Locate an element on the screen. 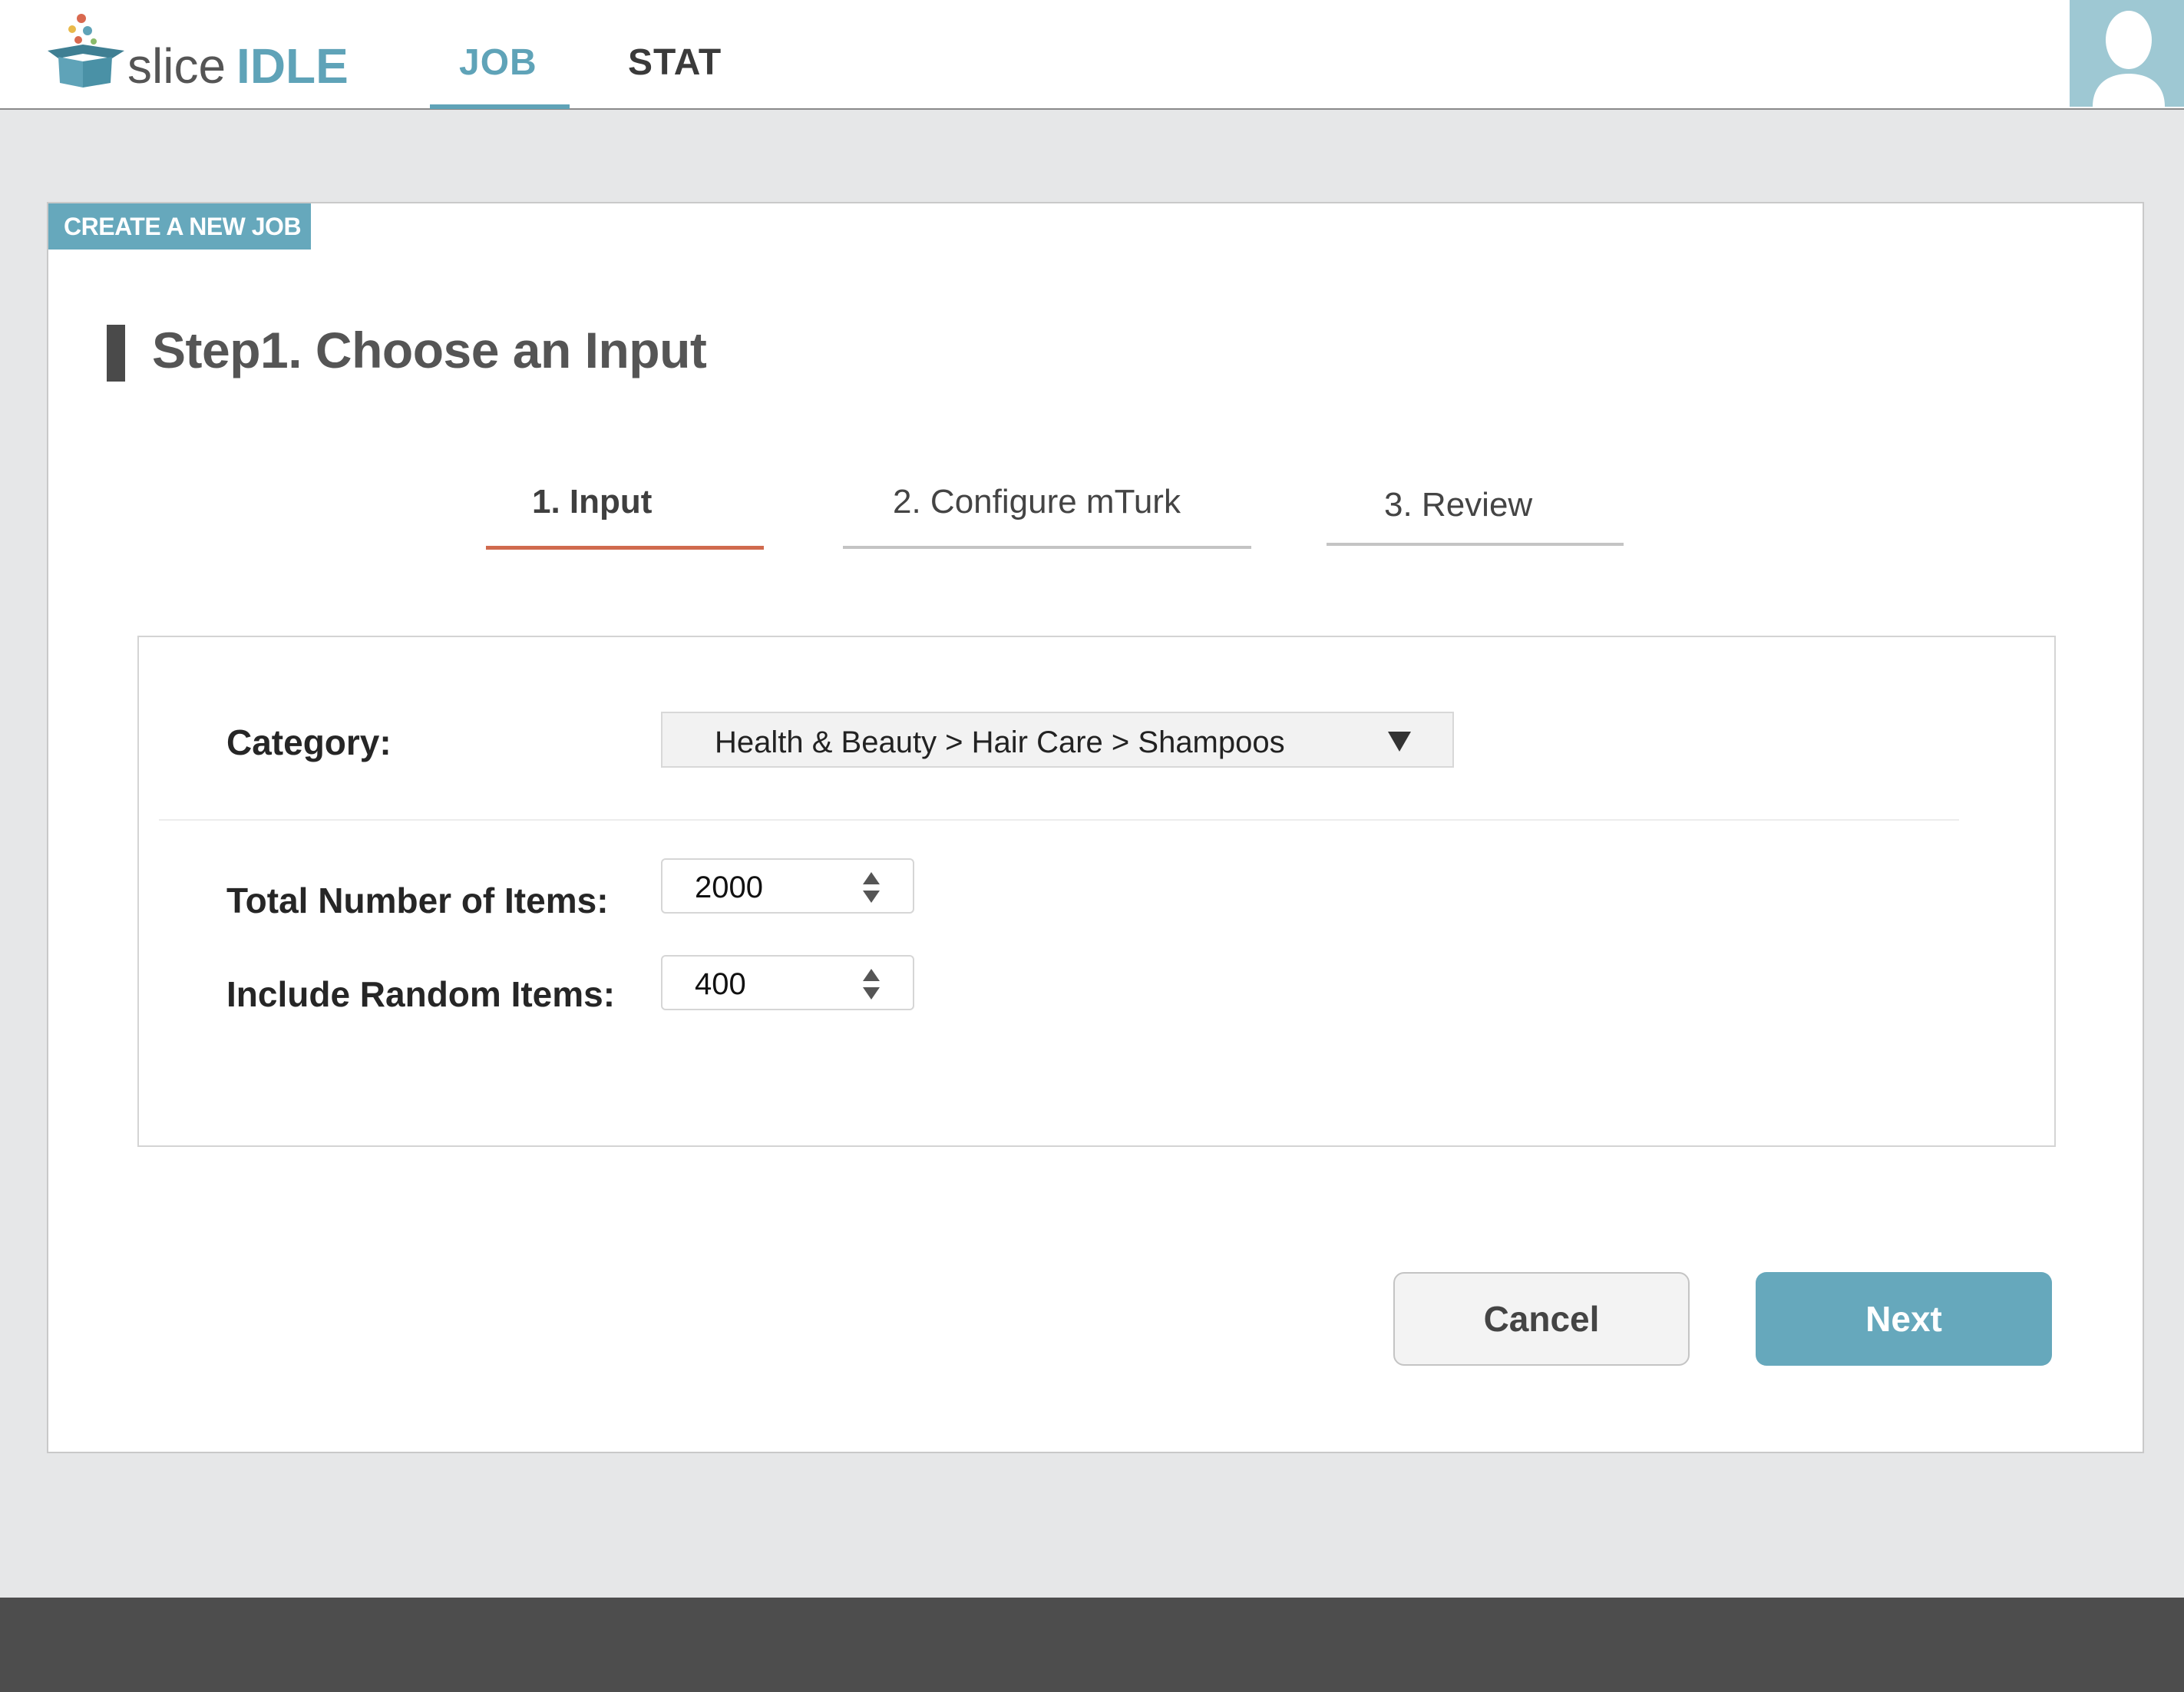 Image resolution: width=2184 pixels, height=1692 pixels. total-items-stepper: 2000 is located at coordinates (787, 886).